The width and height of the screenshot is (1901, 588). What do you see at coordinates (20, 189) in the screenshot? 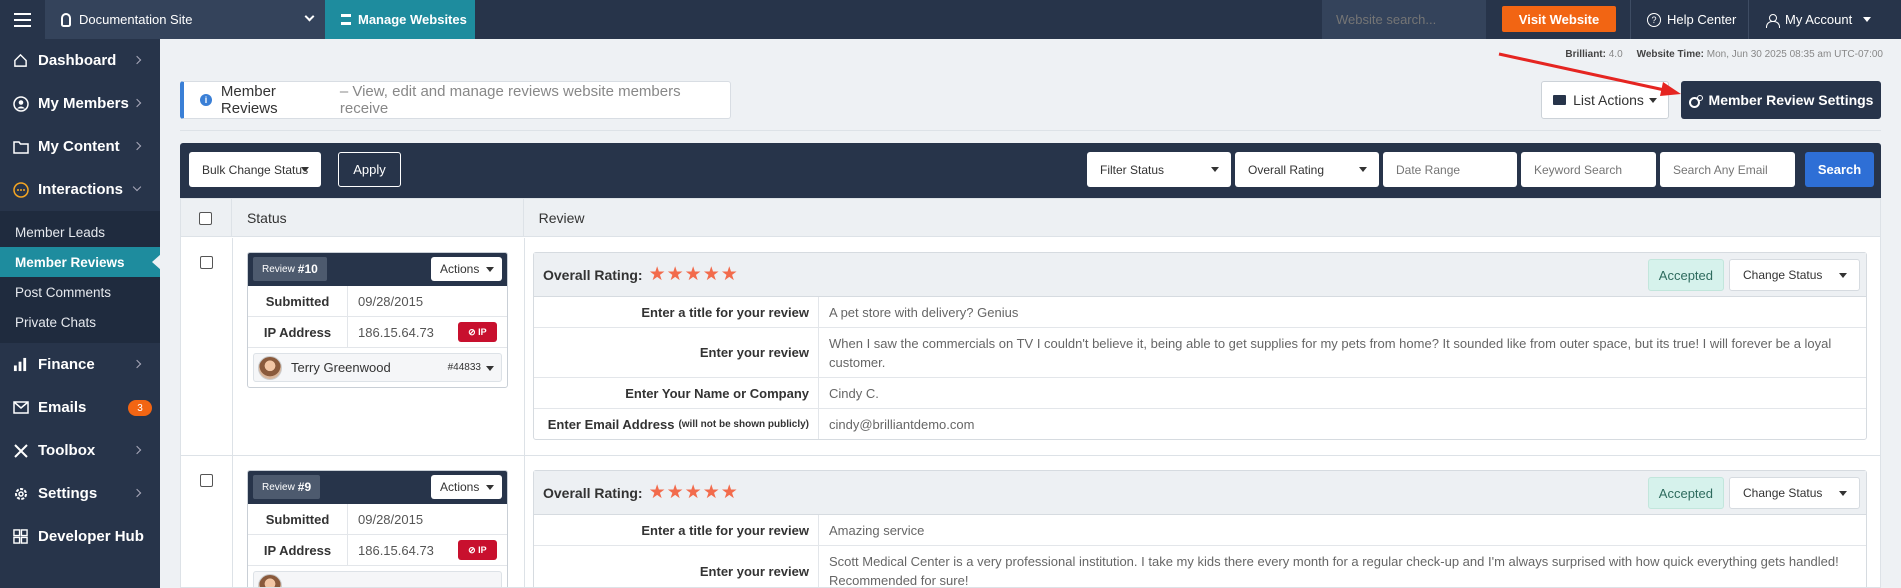
I see `chat-icon` at bounding box center [20, 189].